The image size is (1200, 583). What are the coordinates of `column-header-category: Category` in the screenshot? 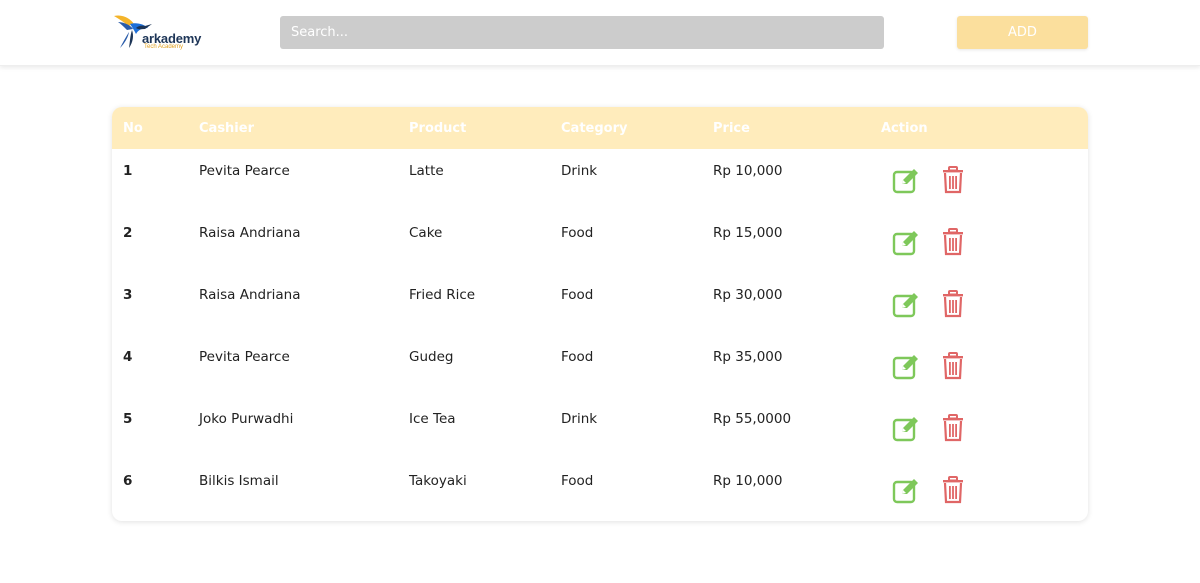 It's located at (594, 128).